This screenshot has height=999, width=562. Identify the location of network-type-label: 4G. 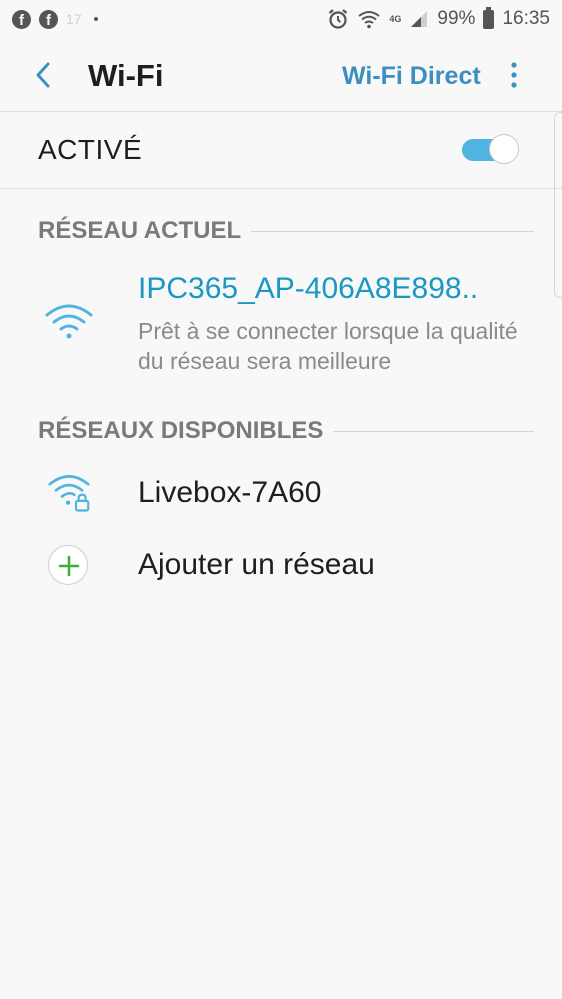
(395, 18).